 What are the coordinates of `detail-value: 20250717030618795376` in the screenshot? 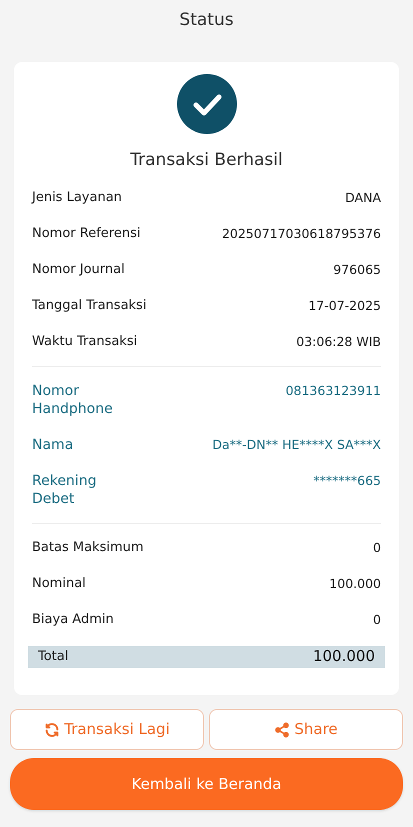 It's located at (301, 233).